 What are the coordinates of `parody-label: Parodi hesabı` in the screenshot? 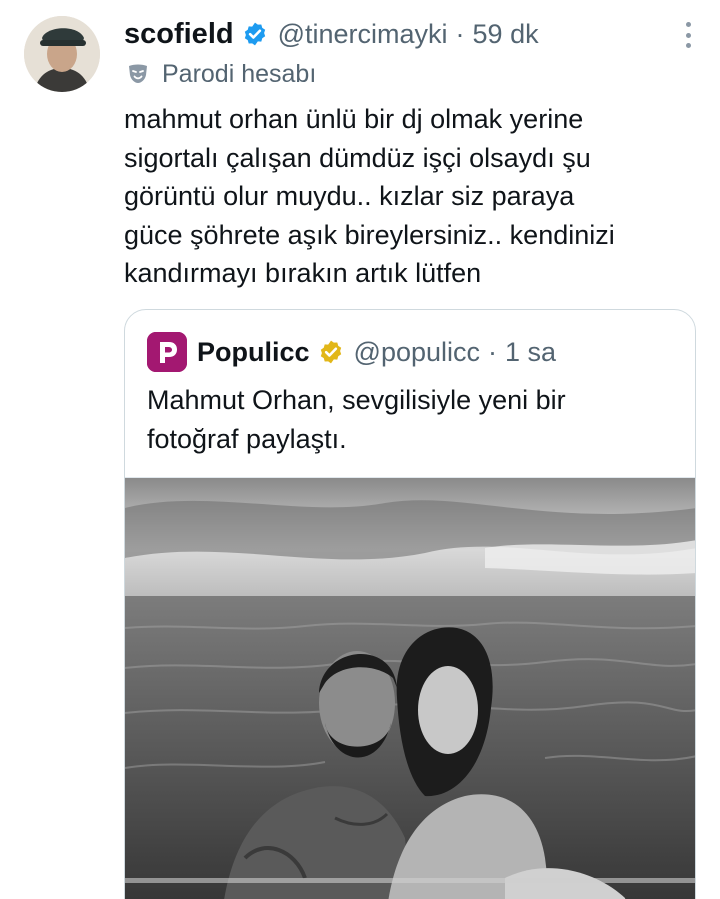 It's located at (239, 73).